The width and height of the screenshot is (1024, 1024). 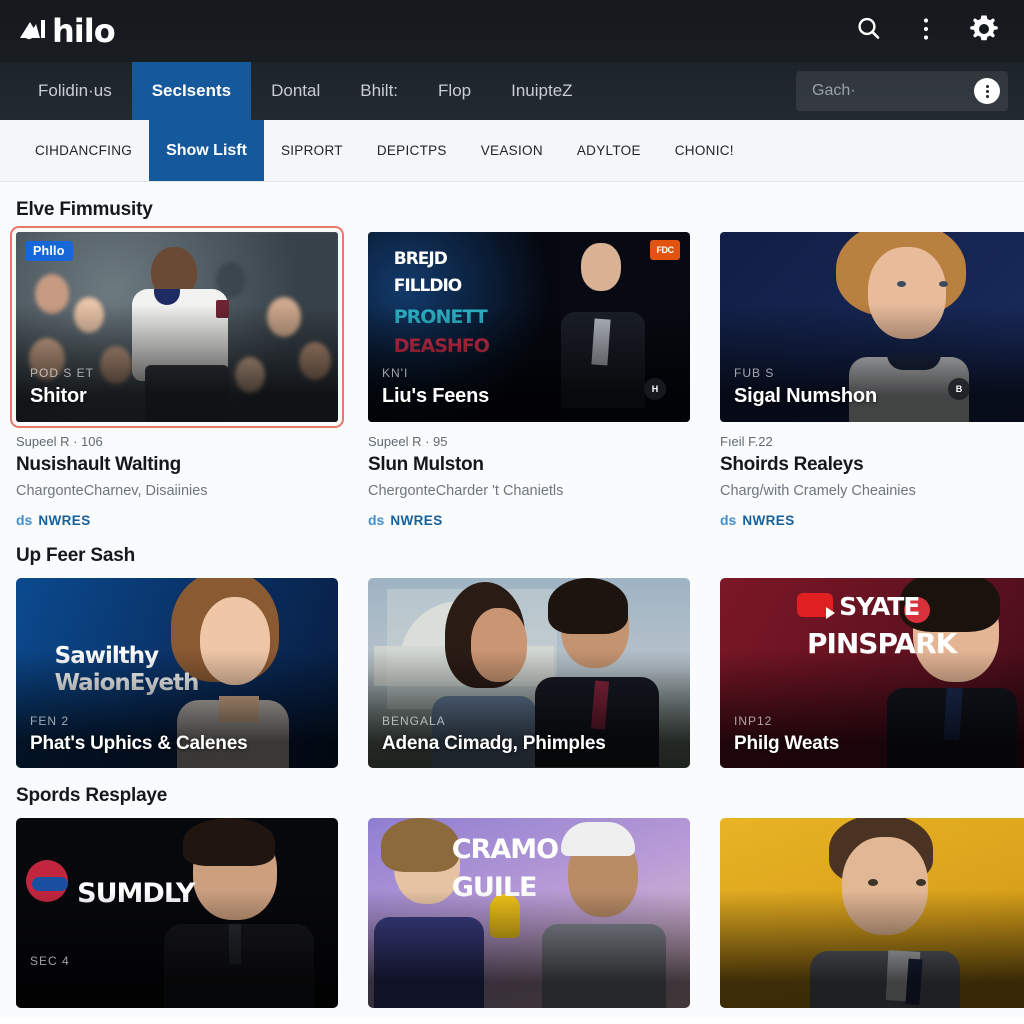 I want to click on card-meta-line: Supeel R · 106, so click(x=59, y=441).